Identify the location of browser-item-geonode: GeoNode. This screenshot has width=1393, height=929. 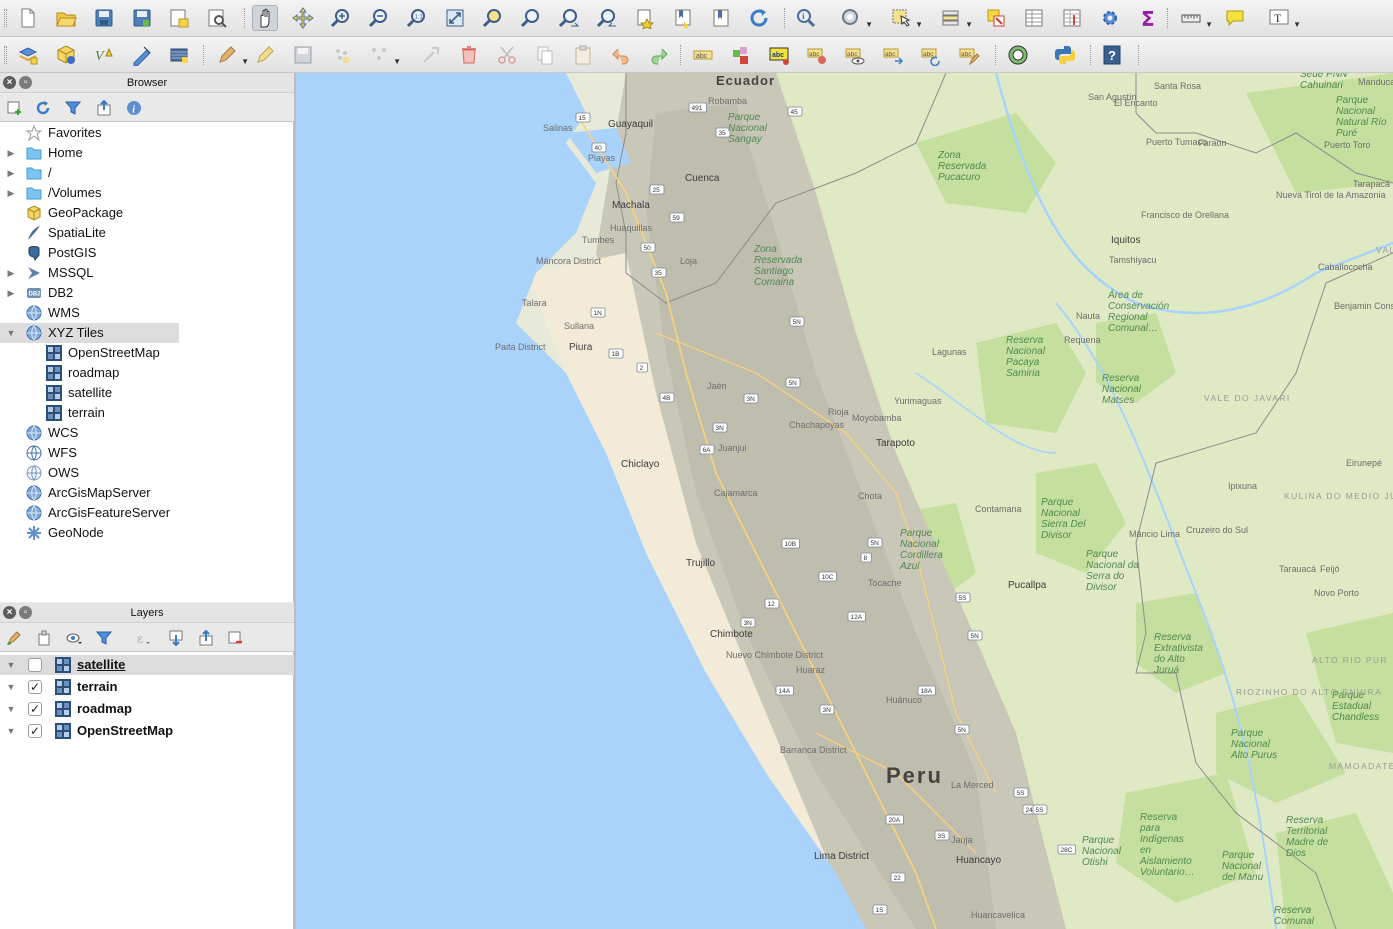
(90, 533).